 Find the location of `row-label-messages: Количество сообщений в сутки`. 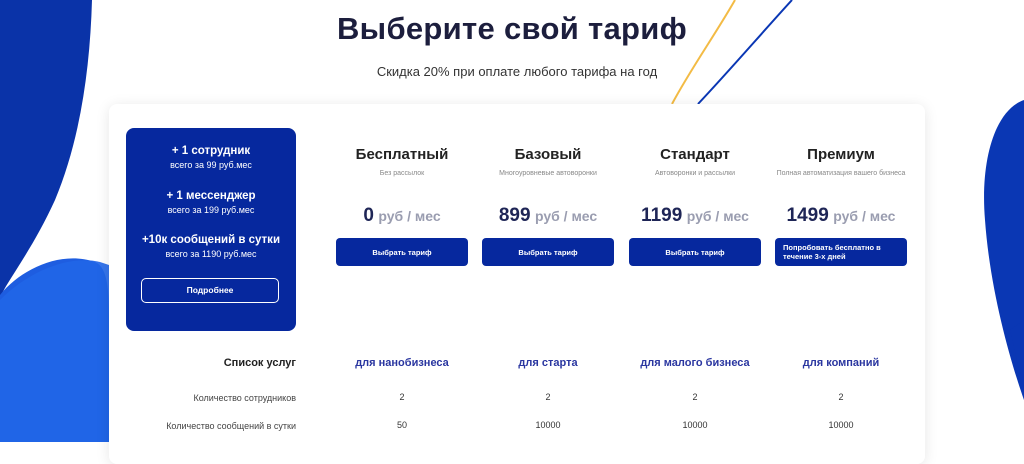

row-label-messages: Количество сообщений в сутки is located at coordinates (231, 426).